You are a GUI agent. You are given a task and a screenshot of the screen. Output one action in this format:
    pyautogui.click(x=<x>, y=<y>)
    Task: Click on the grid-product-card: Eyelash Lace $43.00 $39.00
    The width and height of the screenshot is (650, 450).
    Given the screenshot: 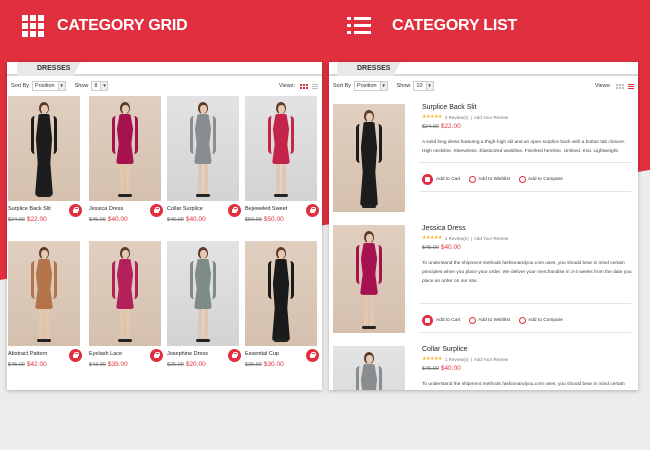 What is the action you would take?
    pyautogui.click(x=126, y=304)
    